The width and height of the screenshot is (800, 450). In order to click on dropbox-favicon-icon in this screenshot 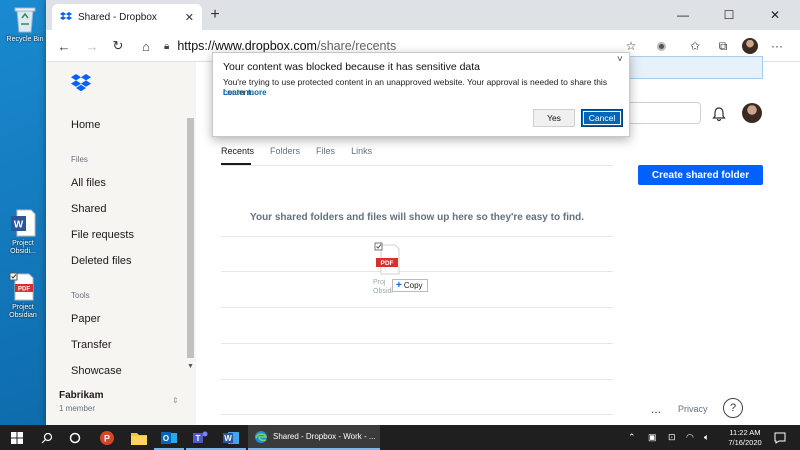, I will do `click(66, 16)`.